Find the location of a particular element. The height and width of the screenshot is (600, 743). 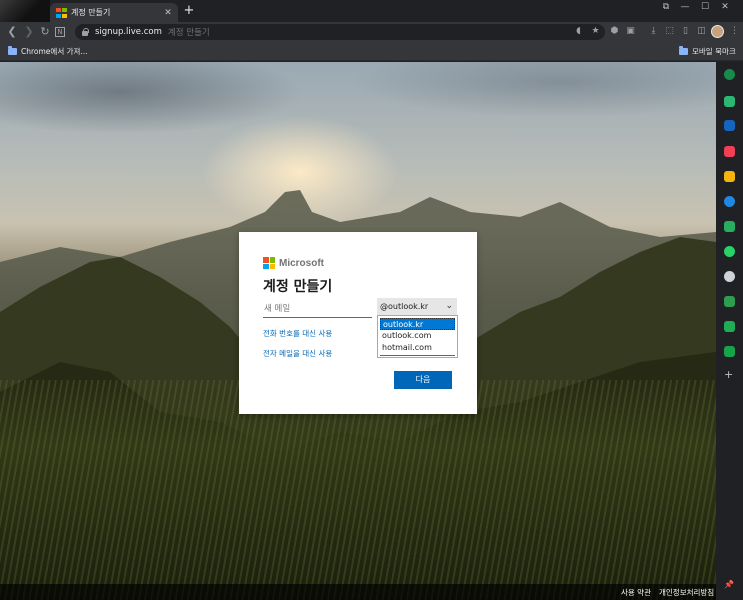

microsoft-brand: Microsoft is located at coordinates (358, 263).